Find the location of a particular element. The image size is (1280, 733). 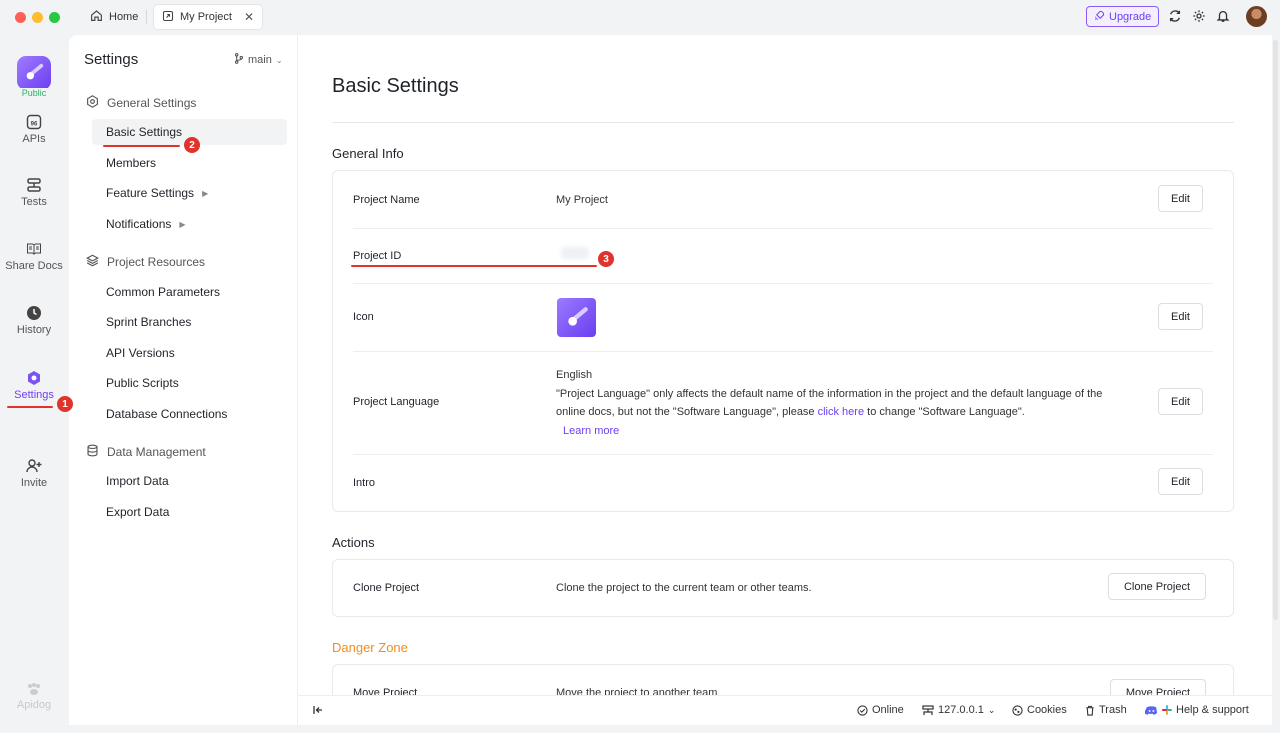

online-status: Online is located at coordinates (880, 710).